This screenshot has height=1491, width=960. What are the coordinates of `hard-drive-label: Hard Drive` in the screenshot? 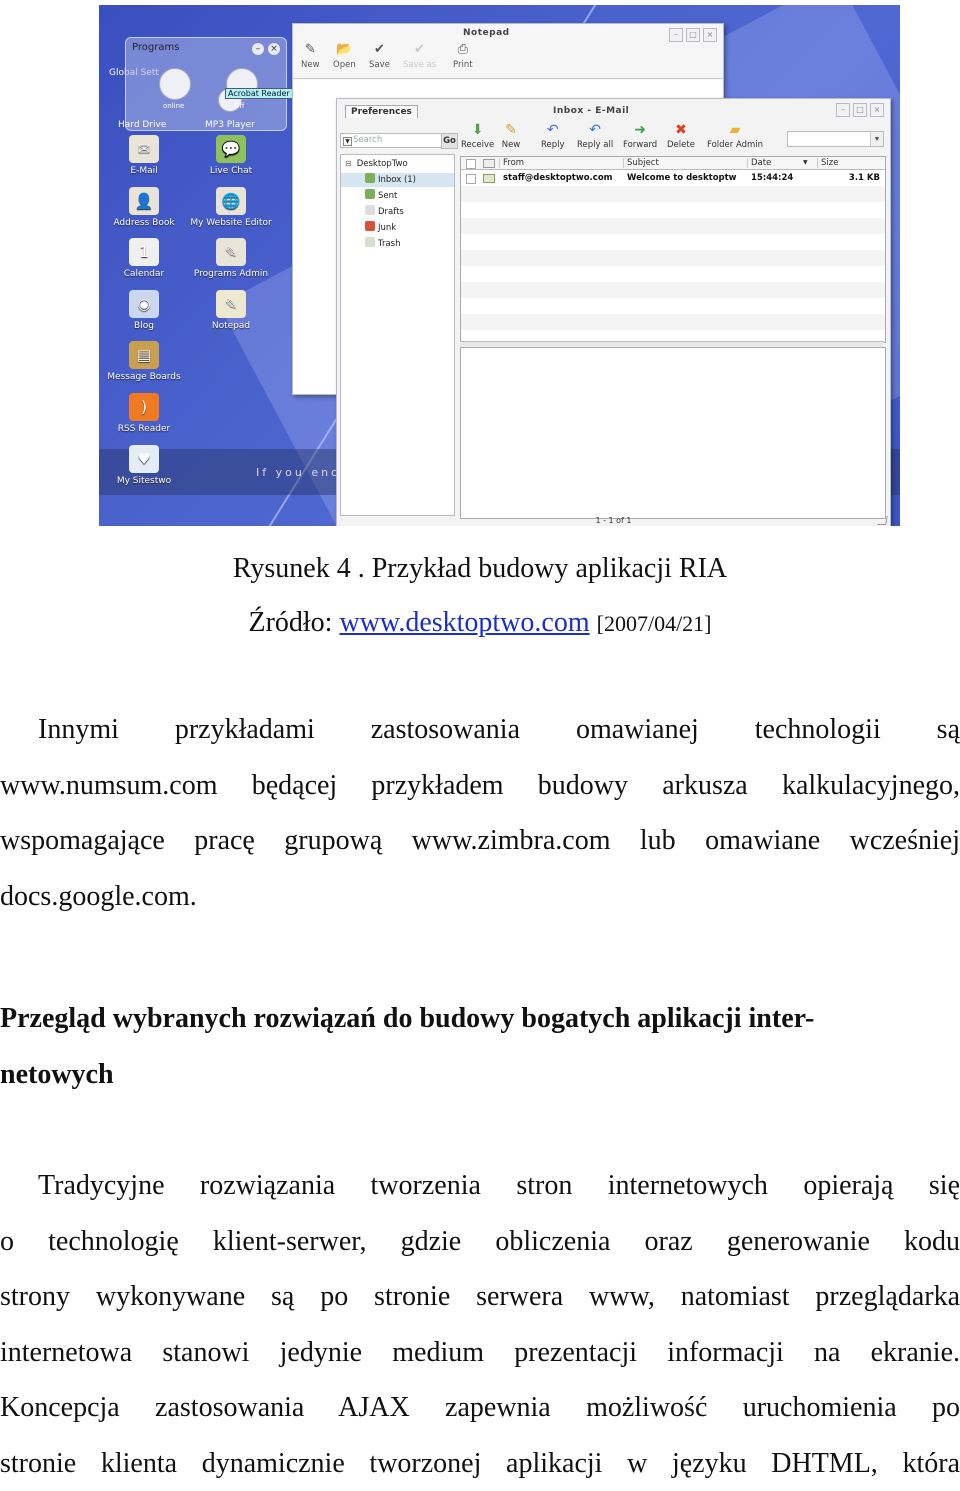 It's located at (142, 125).